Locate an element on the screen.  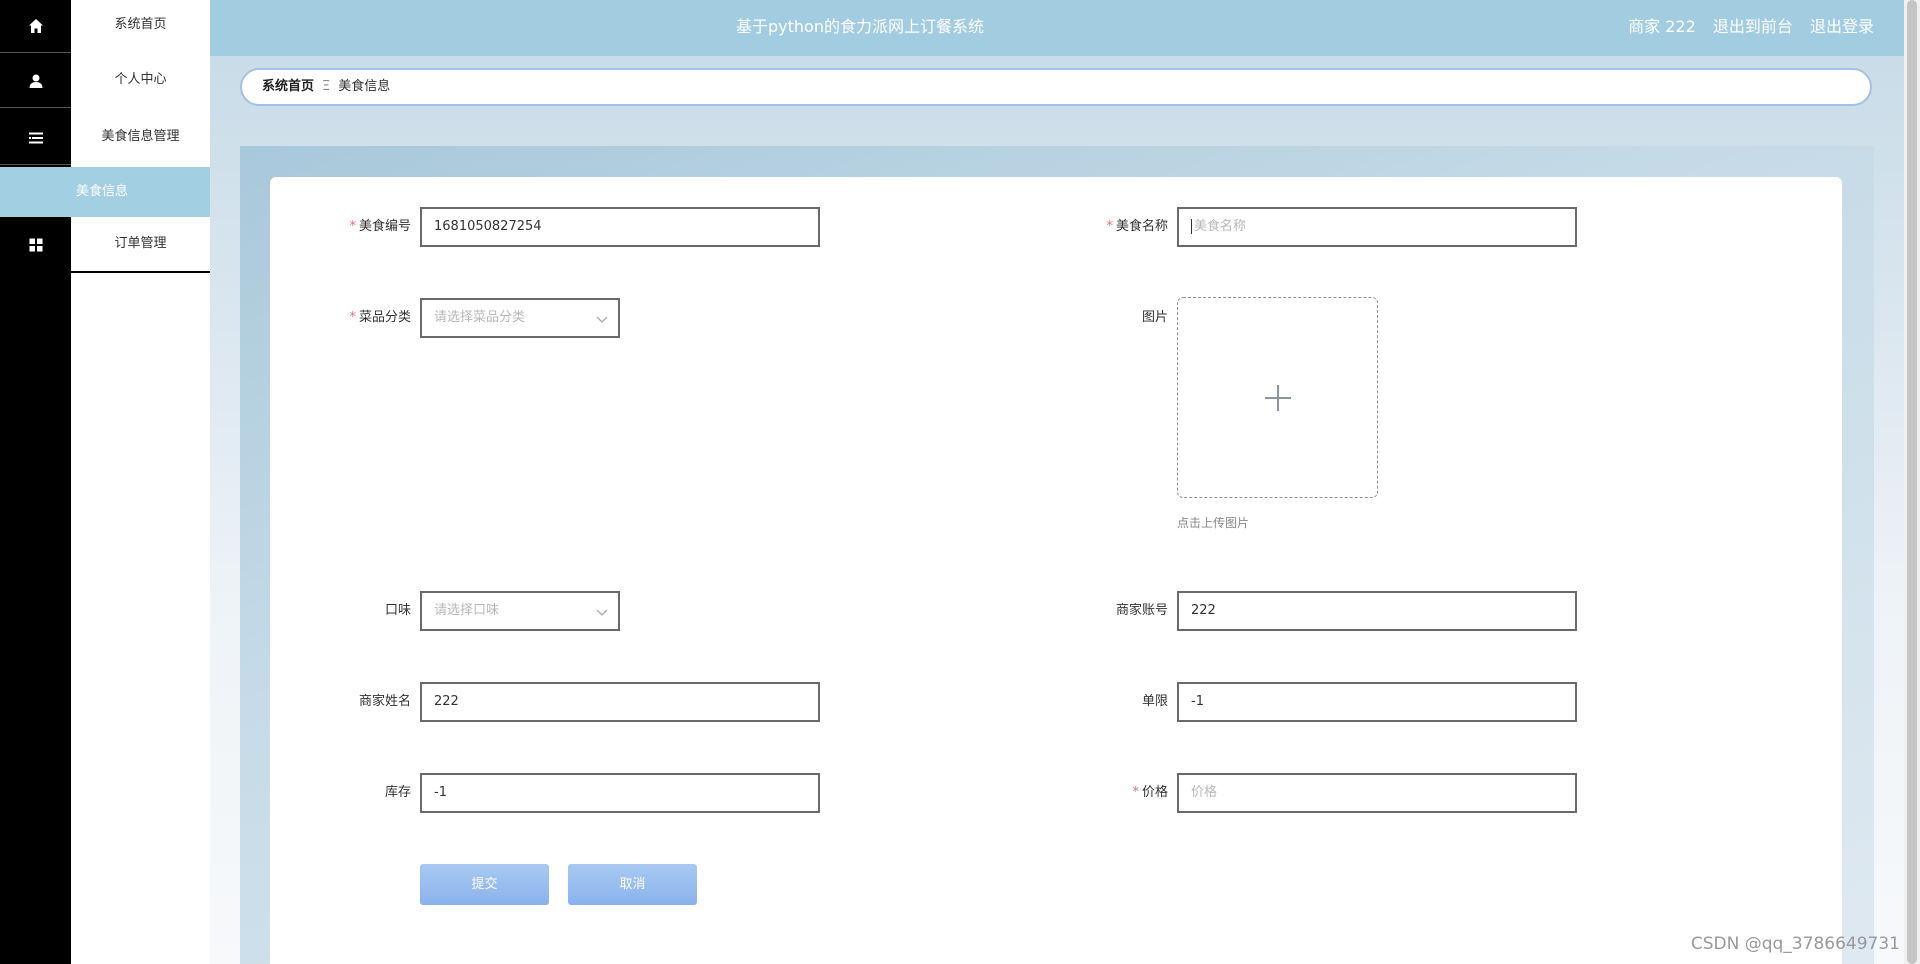
price-input: 价格 is located at coordinates (1377, 793).